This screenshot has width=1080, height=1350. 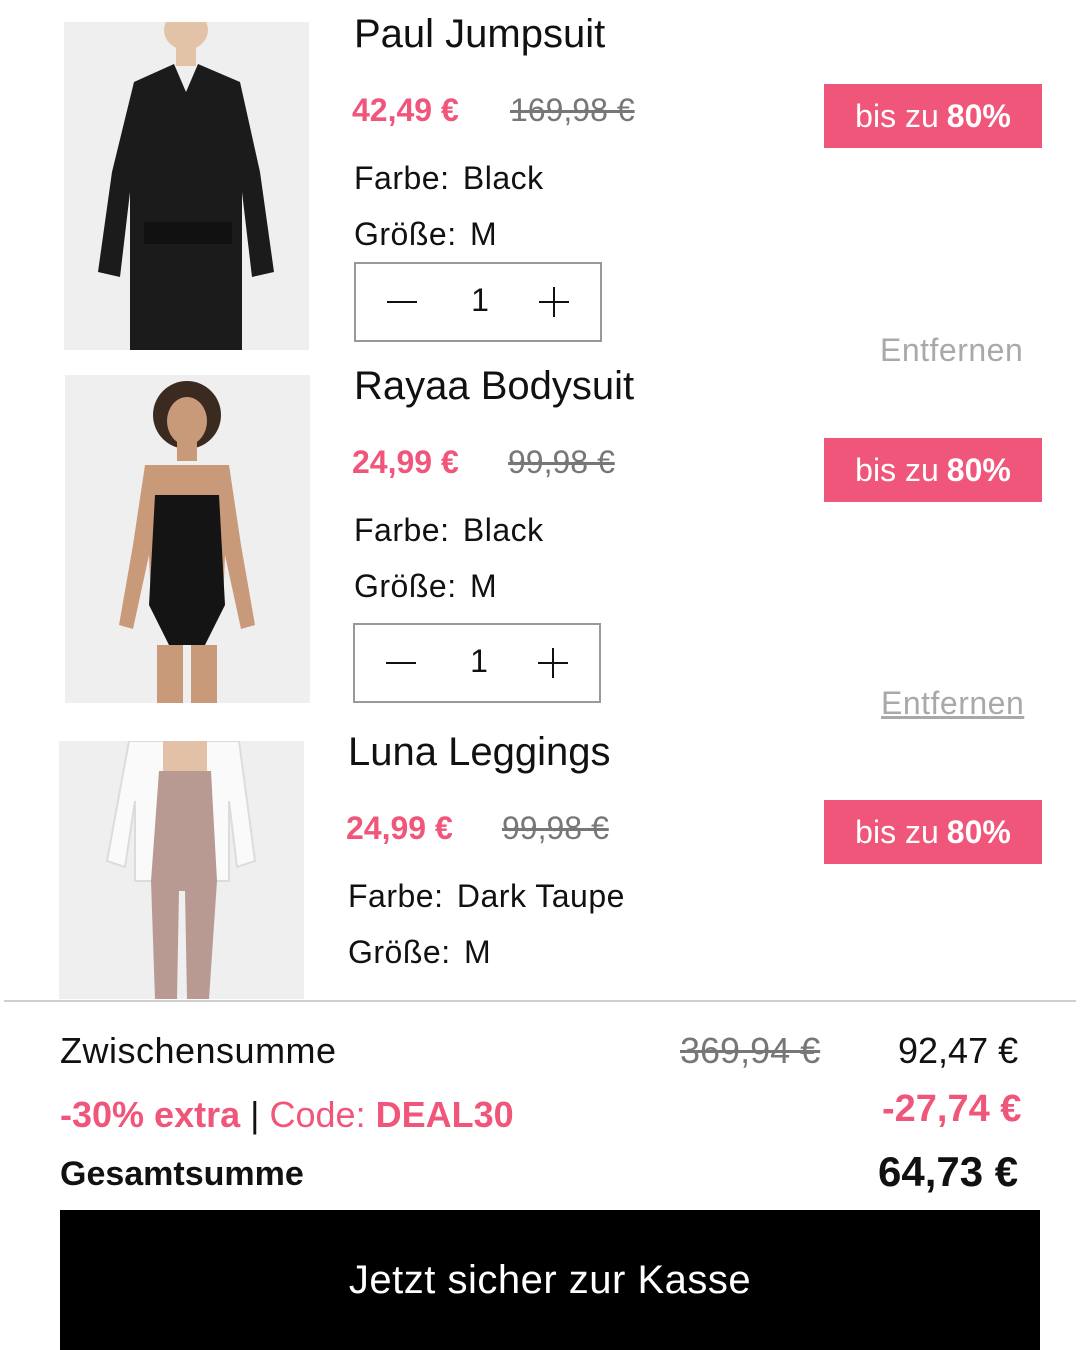 I want to click on subtotal-value: 92,47 €, so click(x=958, y=1050).